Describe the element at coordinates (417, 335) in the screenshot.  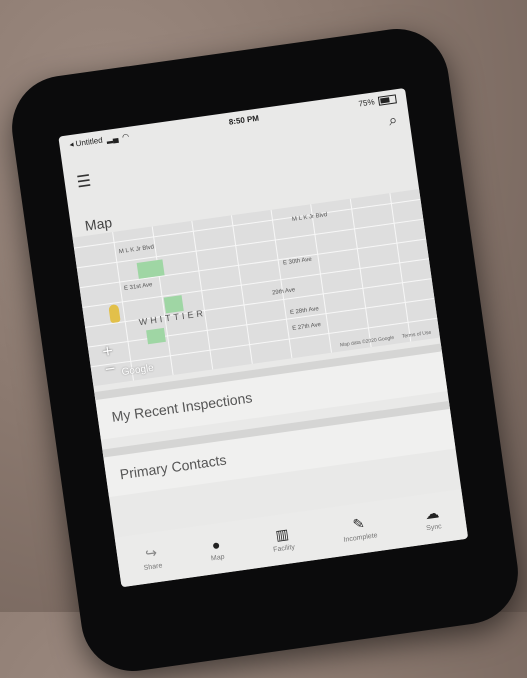
I see `map-terms-link: Terms of Use` at that location.